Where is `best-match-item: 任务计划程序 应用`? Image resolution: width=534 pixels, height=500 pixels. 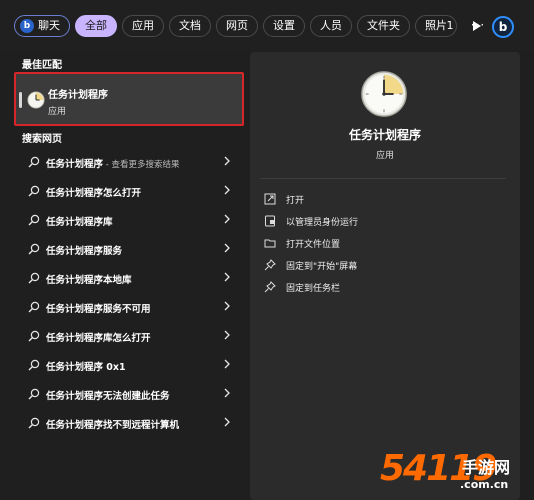 best-match-item: 任务计划程序 应用 is located at coordinates (129, 99).